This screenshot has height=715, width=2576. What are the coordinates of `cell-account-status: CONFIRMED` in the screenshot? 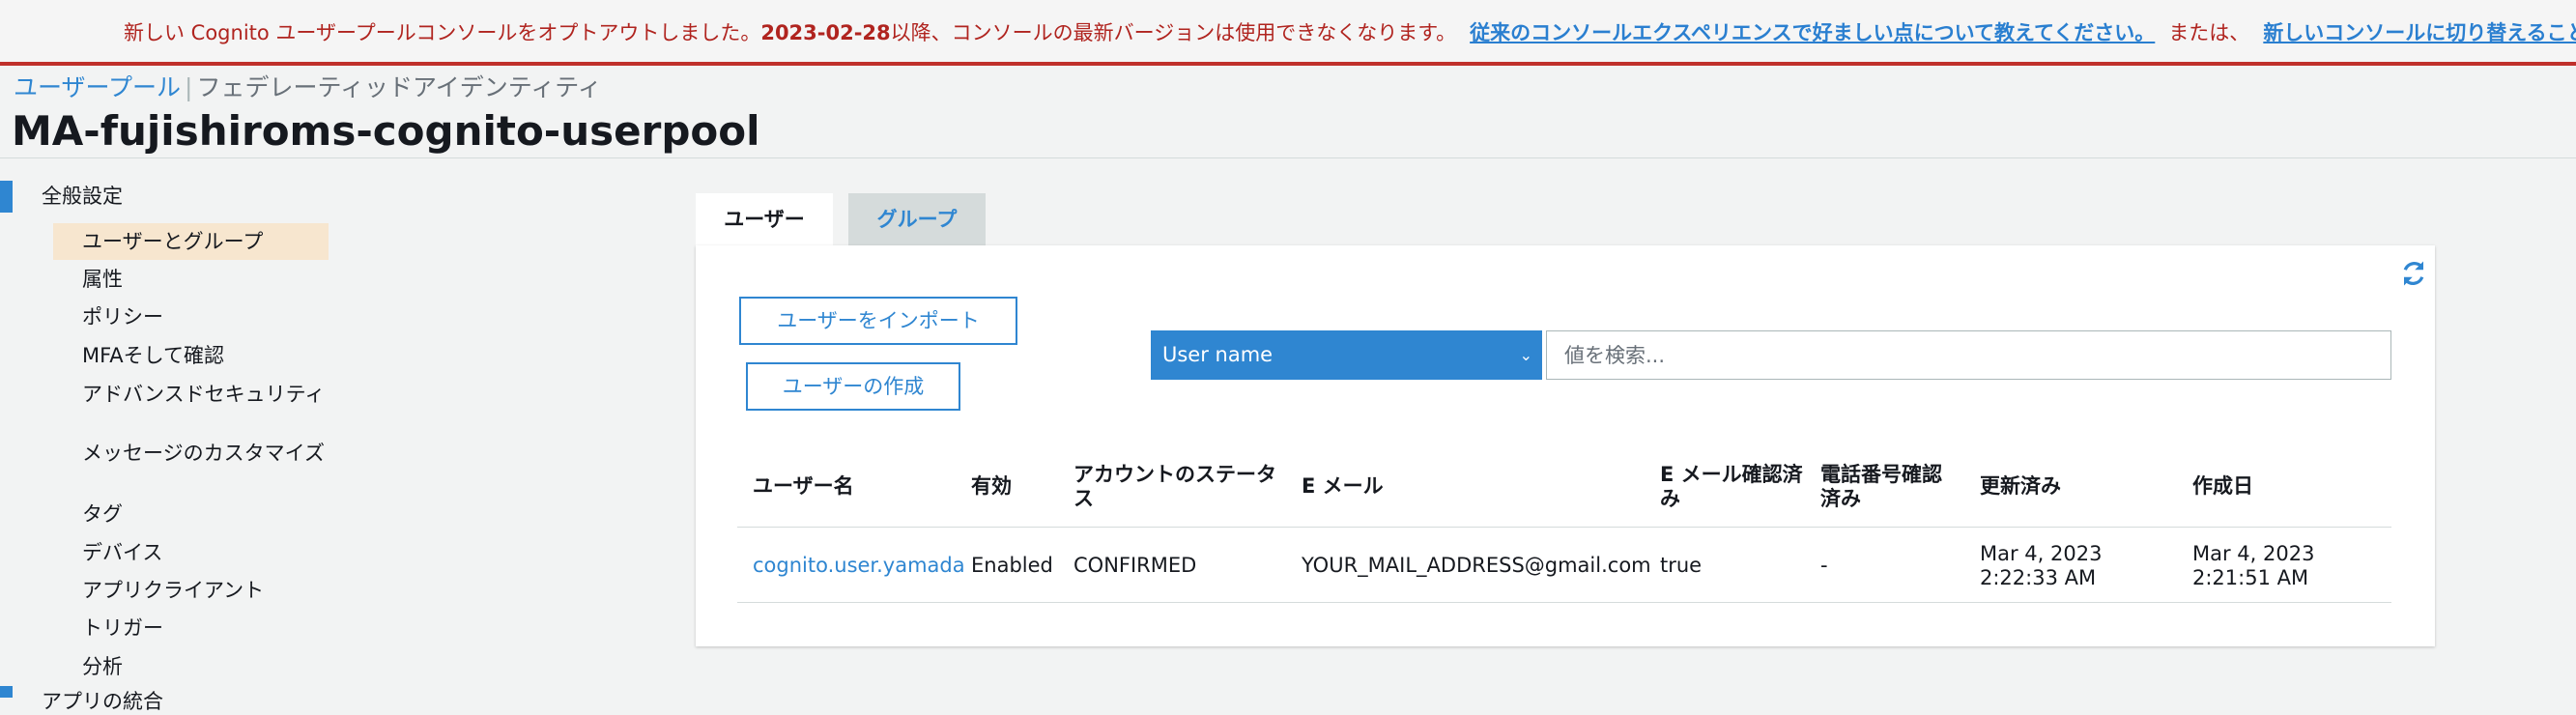 It's located at (1135, 565).